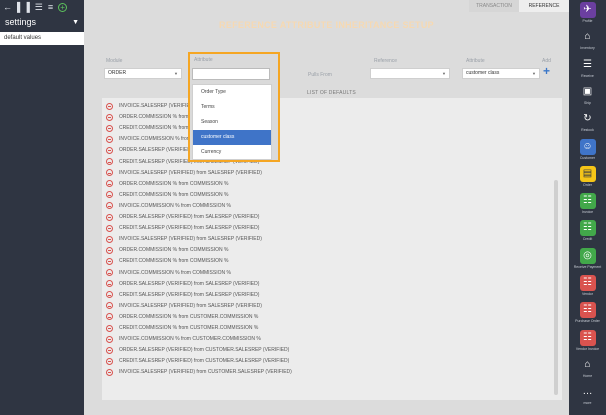 Image resolution: width=606 pixels, height=415 pixels. What do you see at coordinates (167, 250) in the screenshot?
I see `list-item: ORDER.COMMISSION % from COMMISSION %` at bounding box center [167, 250].